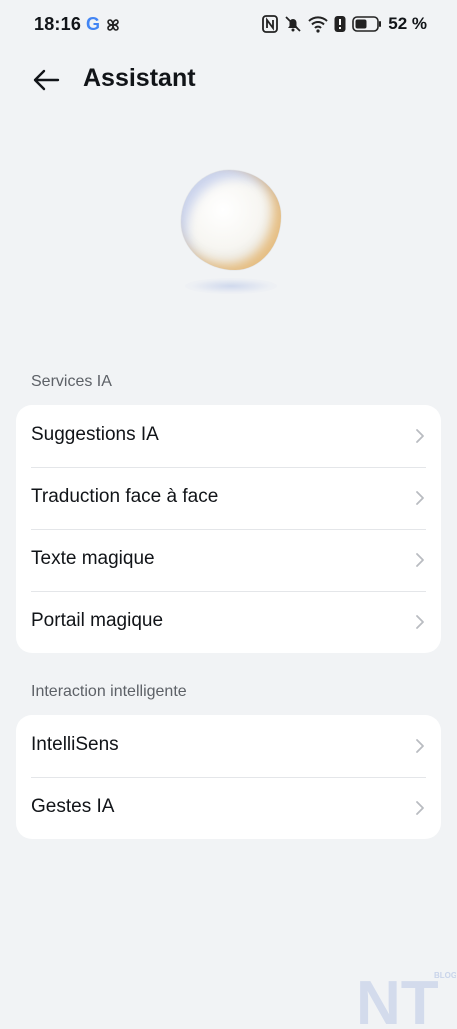  Describe the element at coordinates (139, 78) in the screenshot. I see `page-title: Assistant` at that location.